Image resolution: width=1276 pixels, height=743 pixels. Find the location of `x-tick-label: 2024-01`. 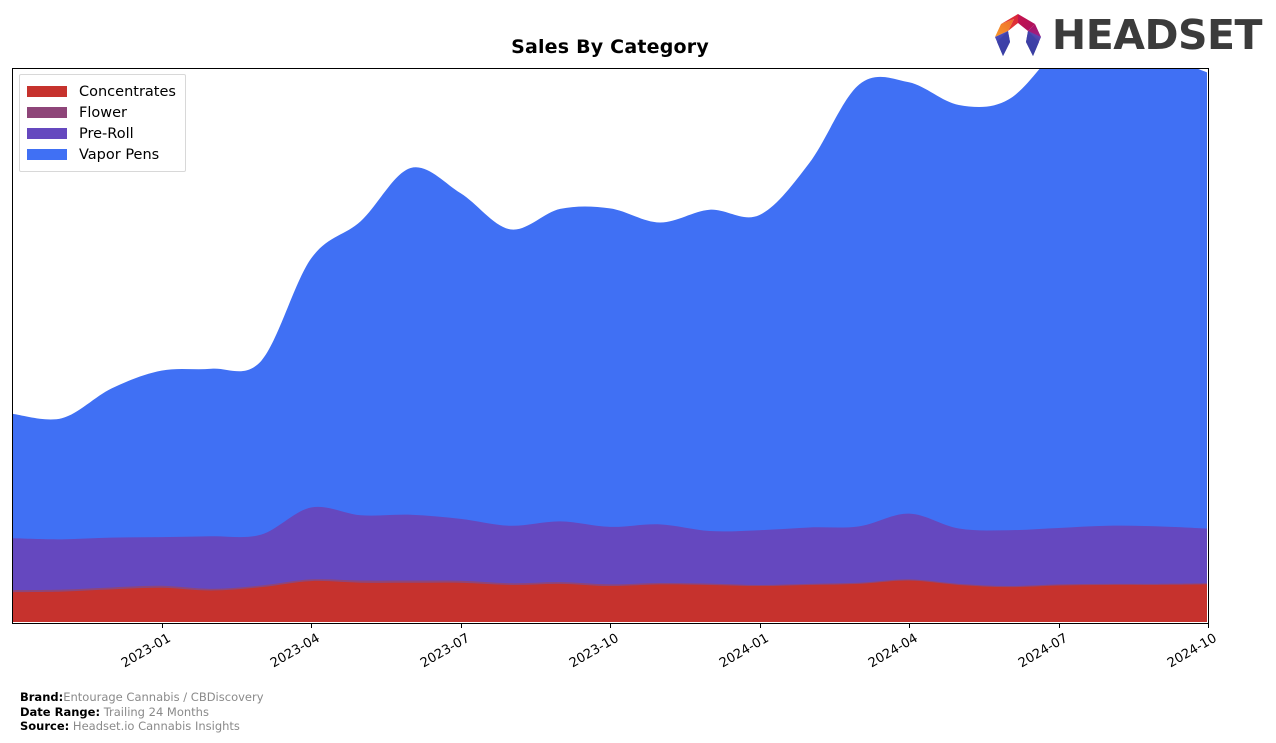

x-tick-label: 2024-01 is located at coordinates (743, 651).